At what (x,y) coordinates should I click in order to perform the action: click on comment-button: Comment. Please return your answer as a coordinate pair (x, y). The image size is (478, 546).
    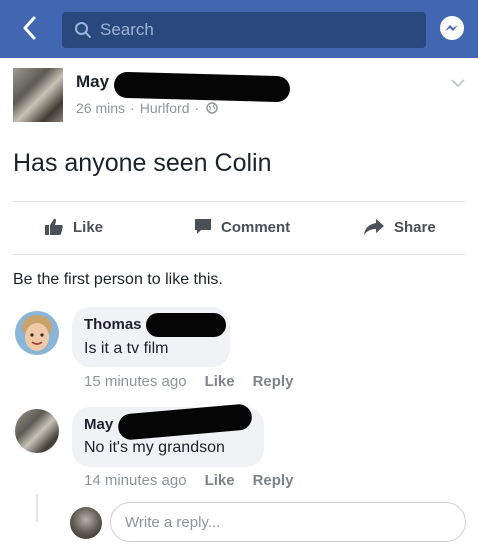
    Looking at the image, I should click on (242, 227).